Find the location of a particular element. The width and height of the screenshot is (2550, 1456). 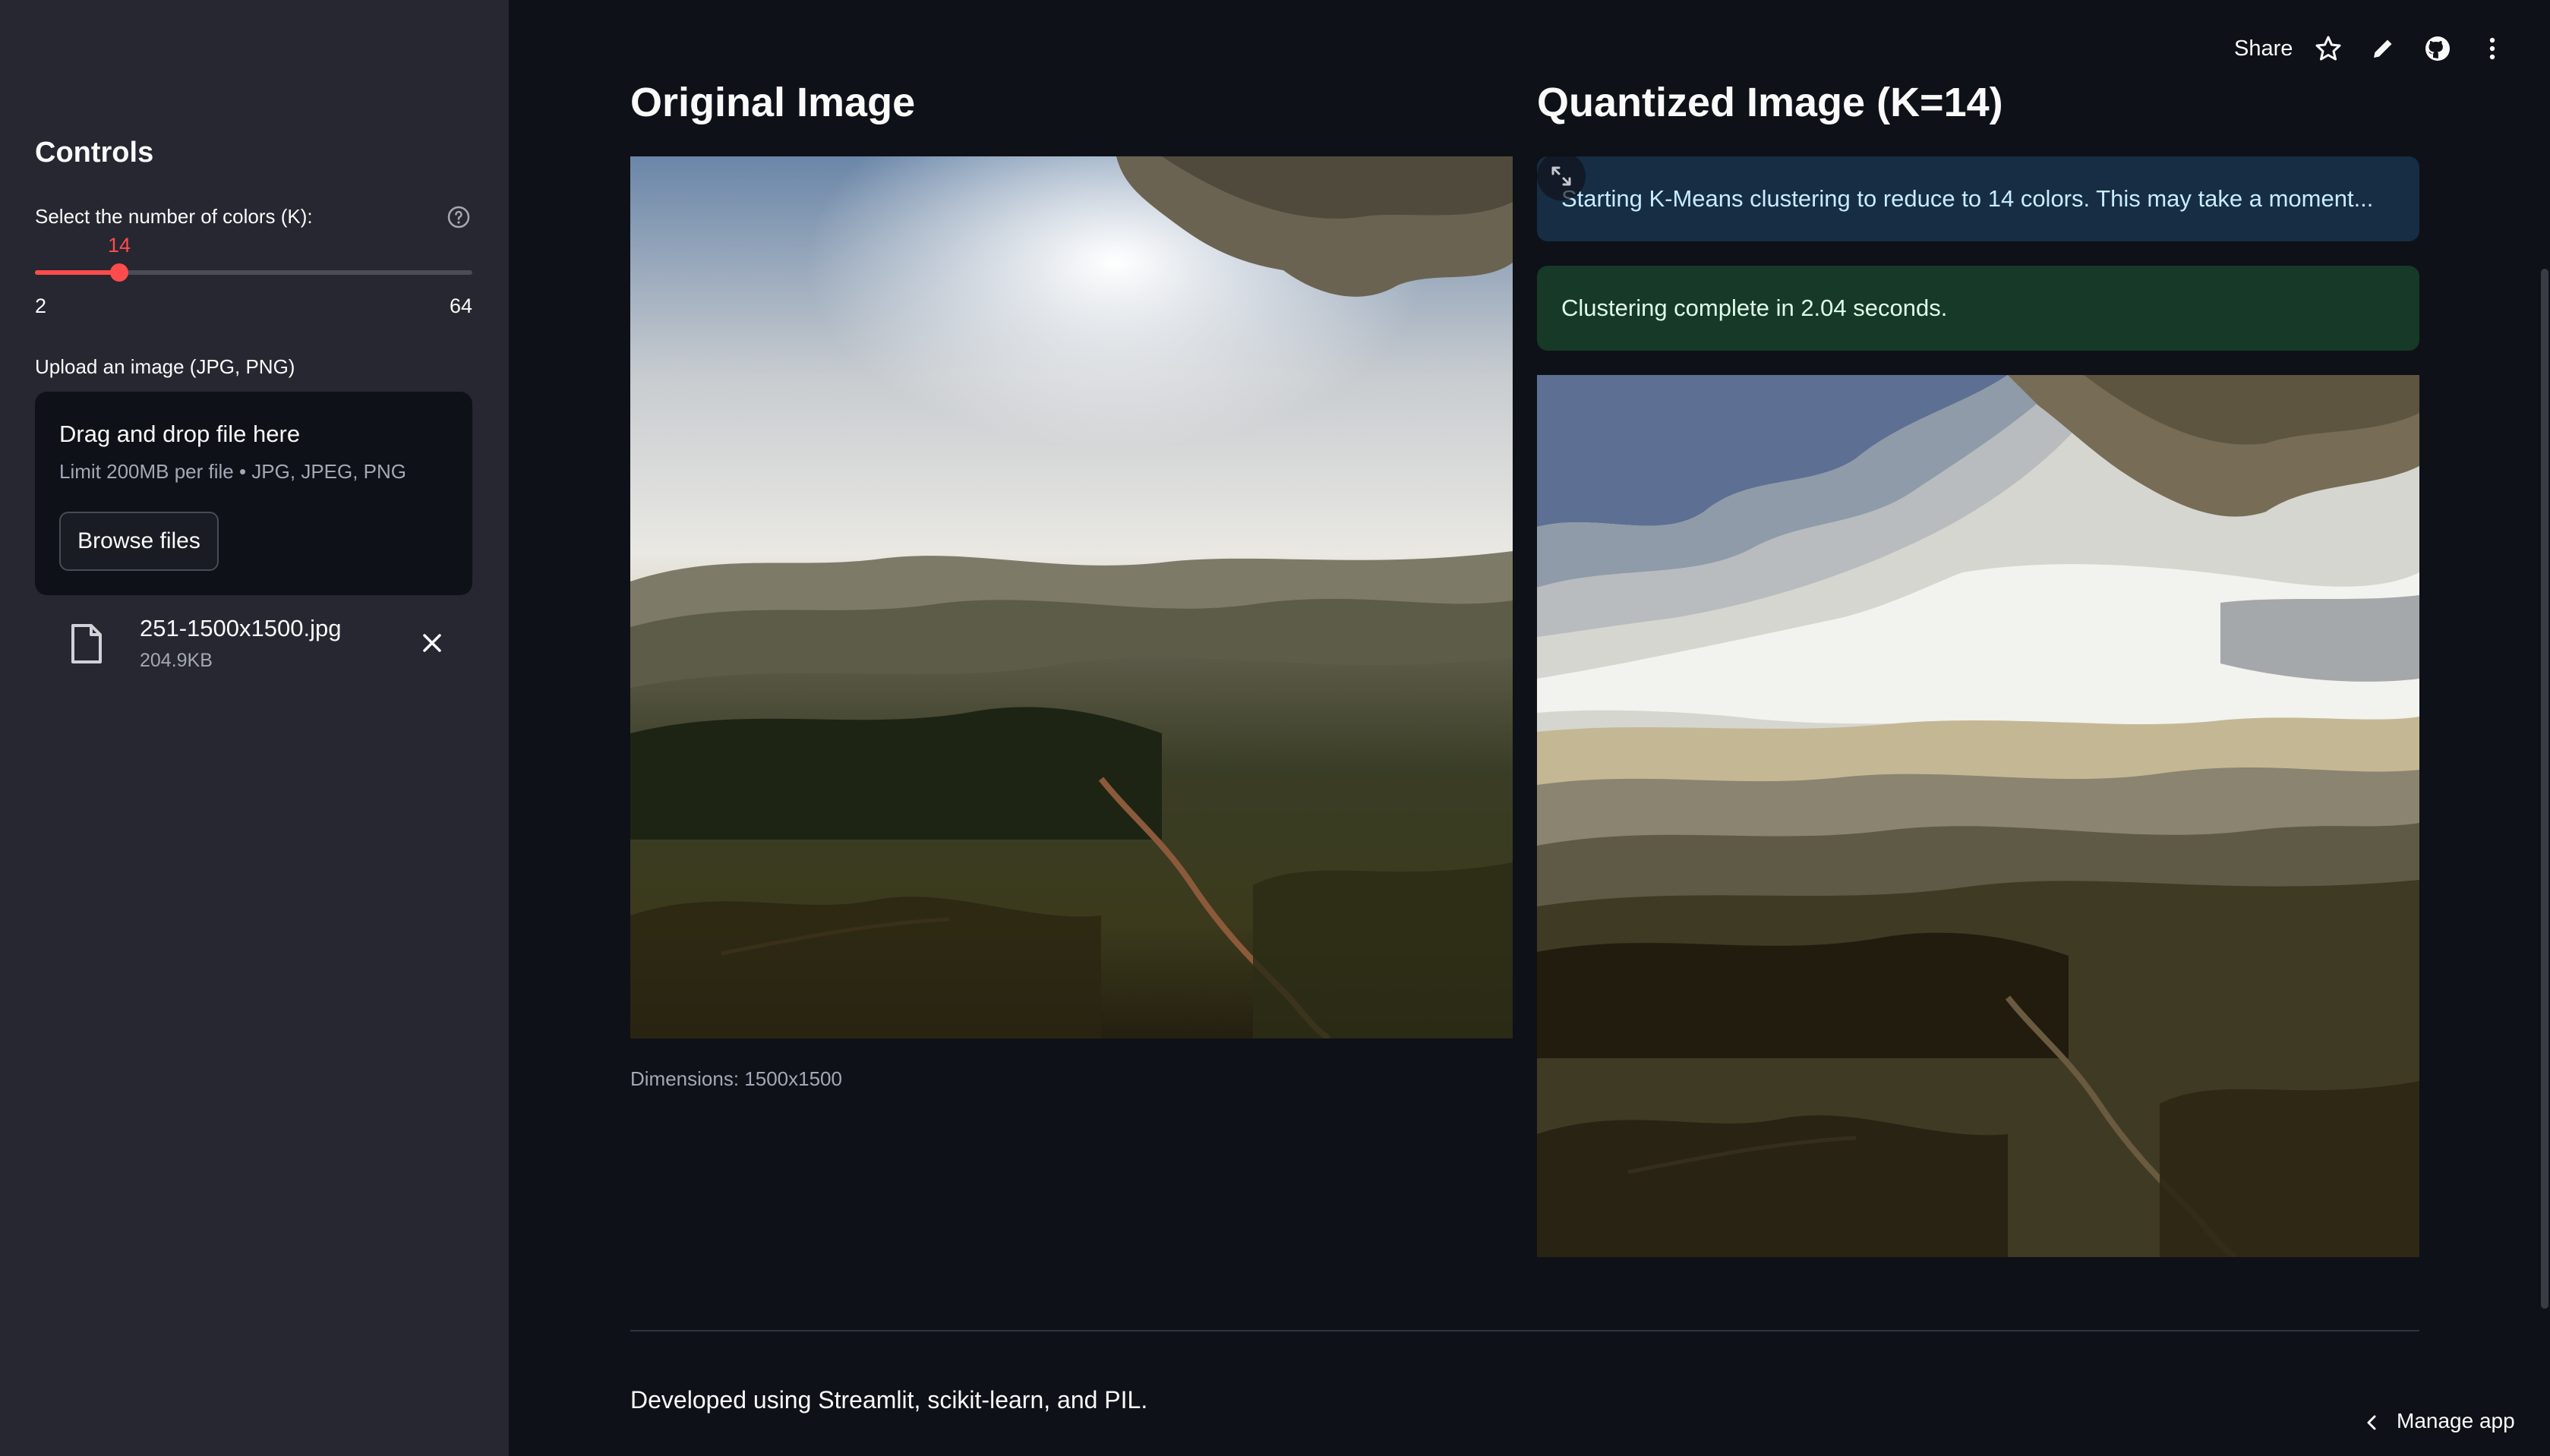

manage-app-button: Manage app is located at coordinates (2456, 1421).